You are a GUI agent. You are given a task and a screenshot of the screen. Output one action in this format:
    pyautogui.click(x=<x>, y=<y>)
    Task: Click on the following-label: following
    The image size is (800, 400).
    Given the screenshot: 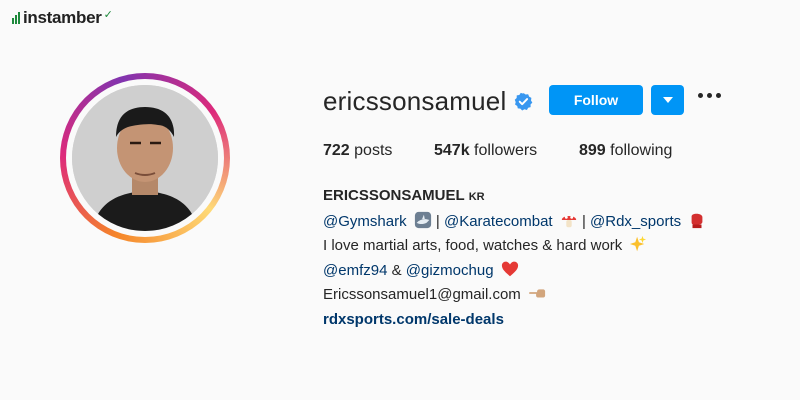 What is the action you would take?
    pyautogui.click(x=641, y=150)
    